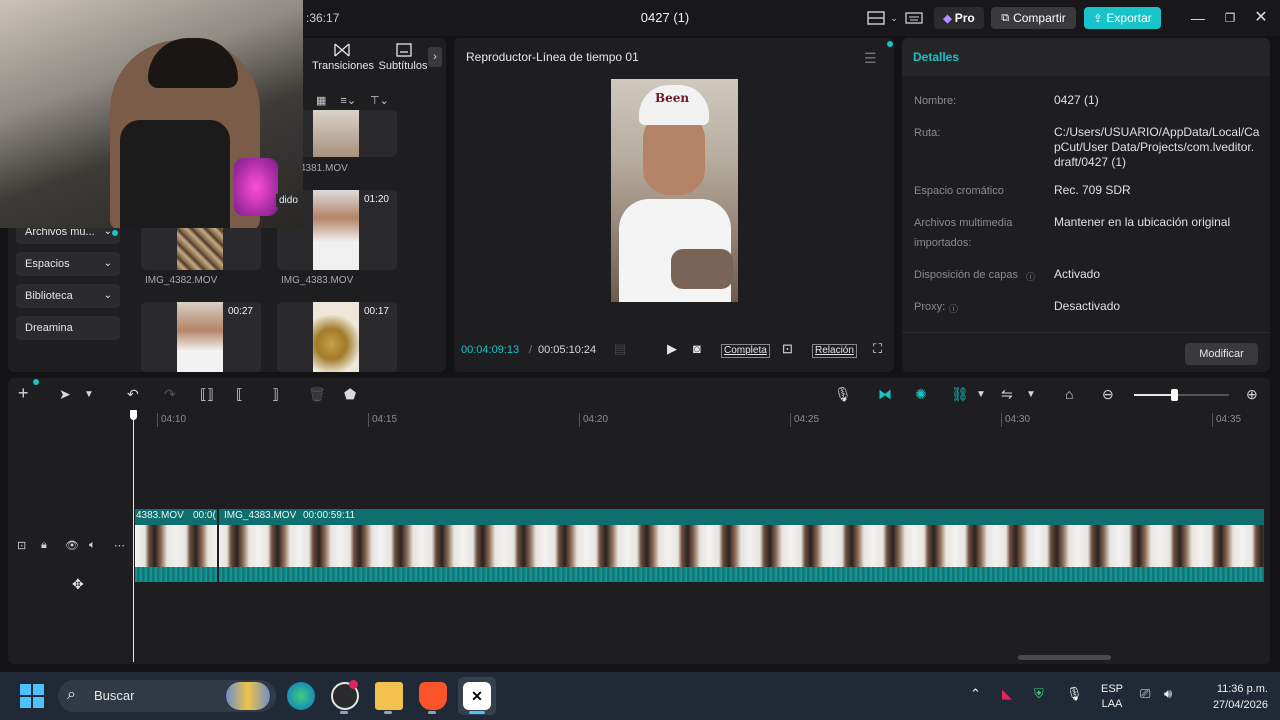 Image resolution: width=1280 pixels, height=720 pixels. What do you see at coordinates (389, 696) in the screenshot?
I see `file-explorer-icon` at bounding box center [389, 696].